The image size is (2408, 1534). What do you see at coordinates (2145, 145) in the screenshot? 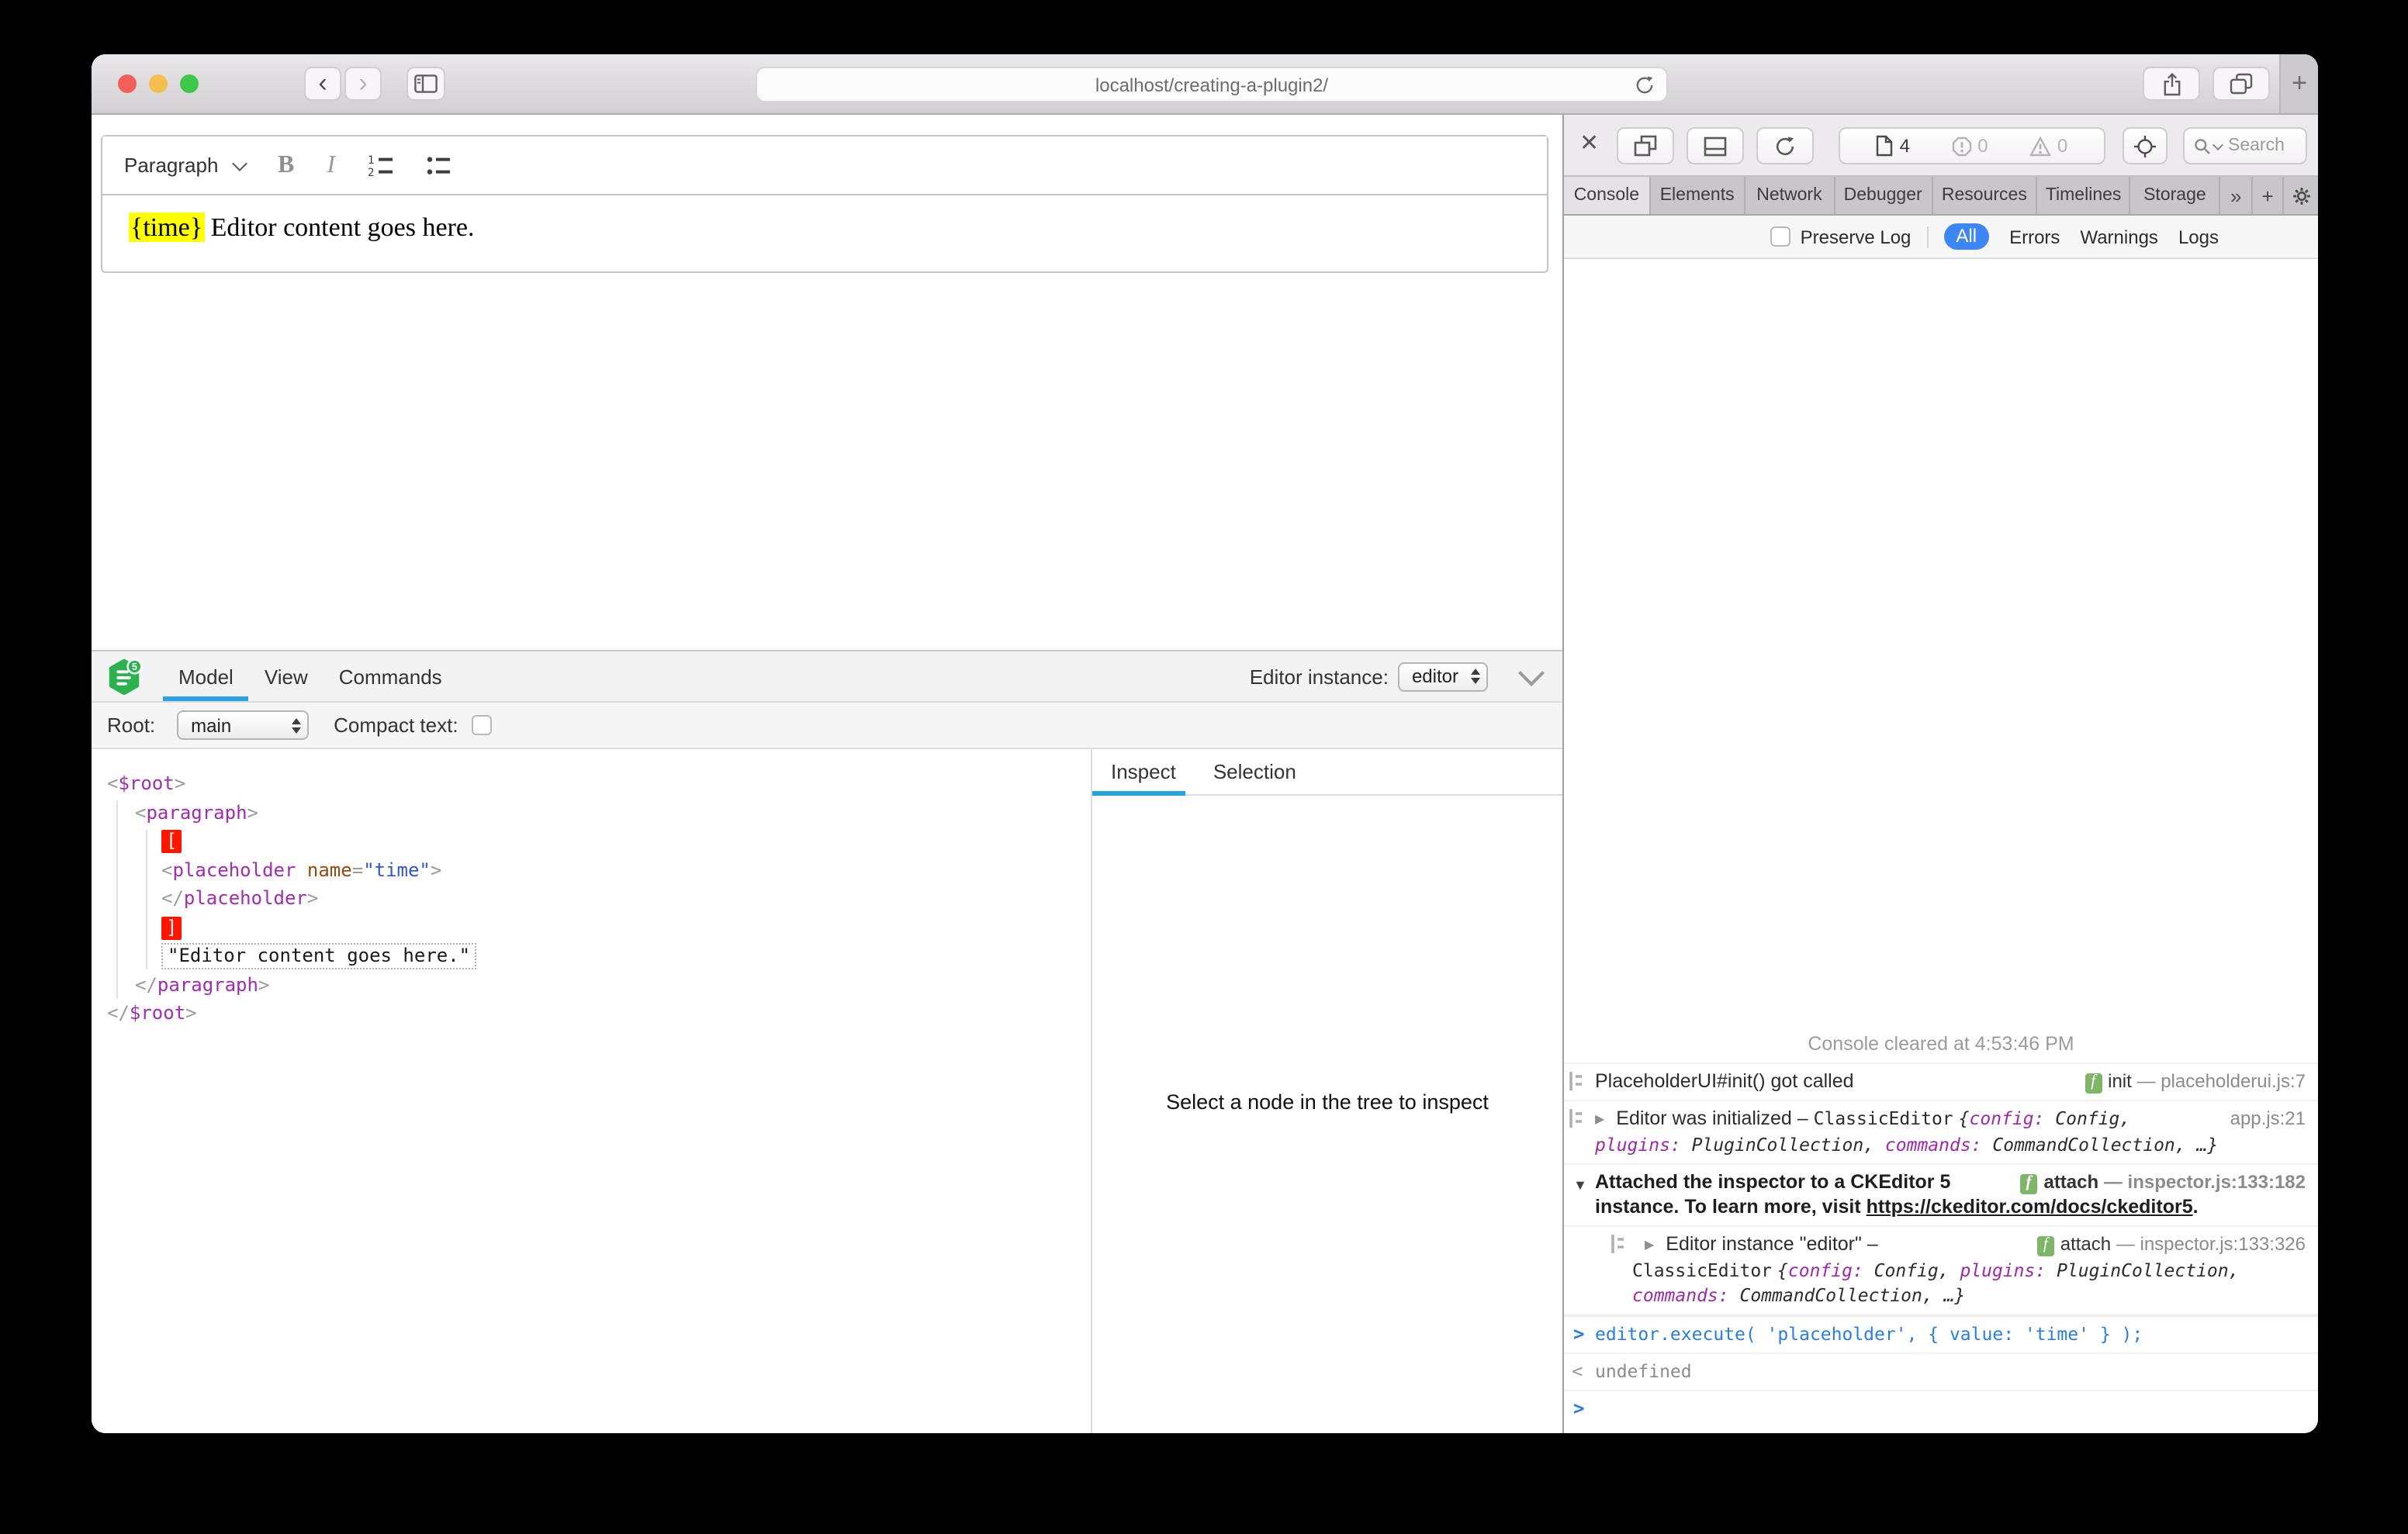
I see `element-picker-button` at bounding box center [2145, 145].